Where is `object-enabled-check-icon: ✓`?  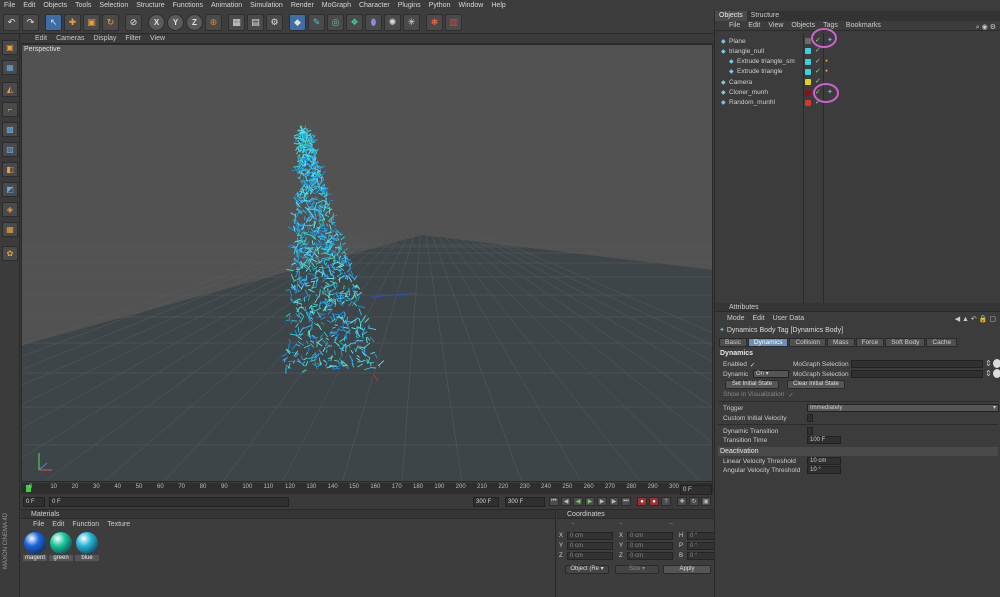 object-enabled-check-icon: ✓ is located at coordinates (818, 61).